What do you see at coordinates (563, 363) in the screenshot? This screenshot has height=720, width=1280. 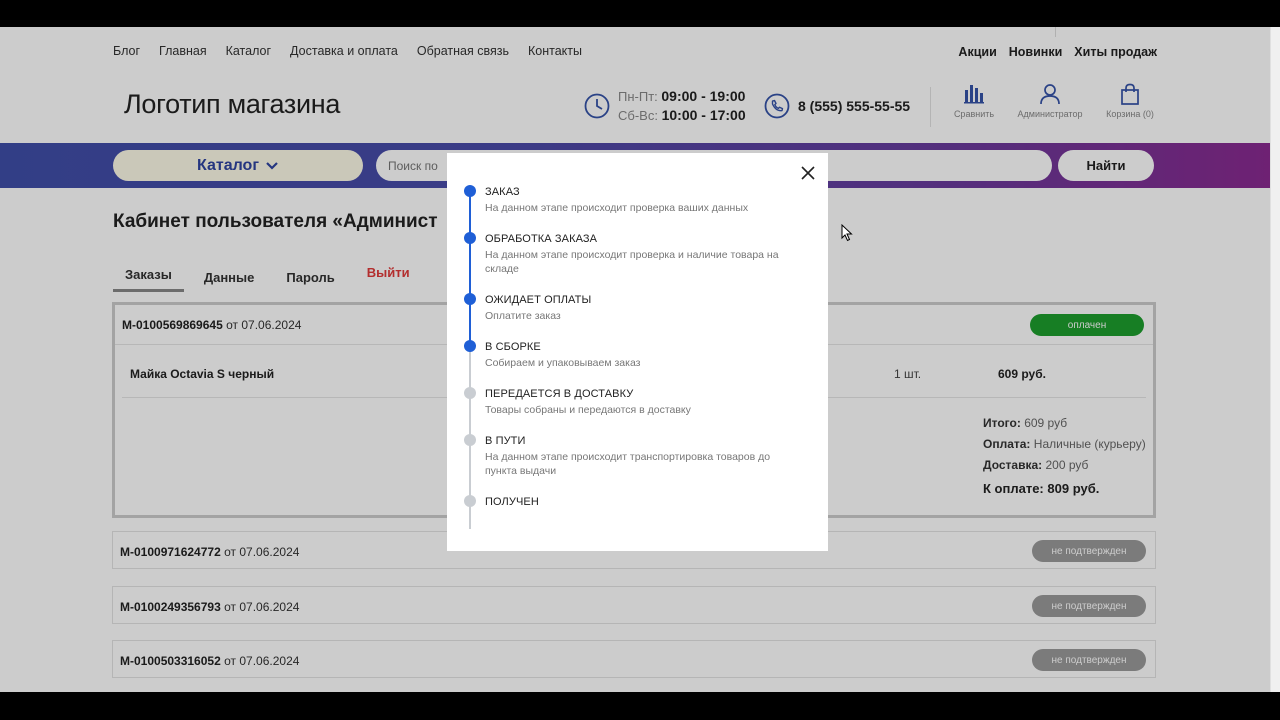 I see `step-description: Собираем и упаковываем заказ` at bounding box center [563, 363].